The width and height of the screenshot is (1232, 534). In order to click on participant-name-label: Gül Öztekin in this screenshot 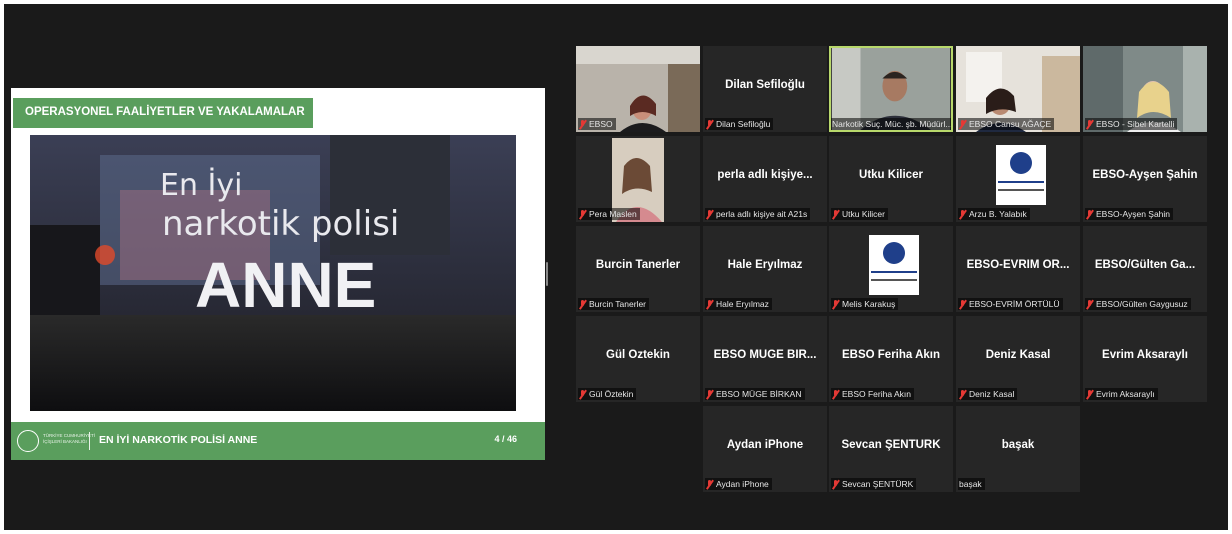, I will do `click(607, 394)`.